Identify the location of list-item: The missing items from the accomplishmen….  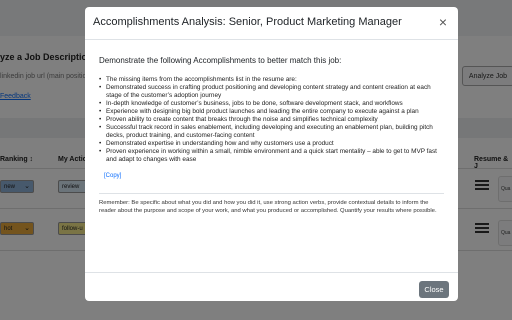
(273, 80).